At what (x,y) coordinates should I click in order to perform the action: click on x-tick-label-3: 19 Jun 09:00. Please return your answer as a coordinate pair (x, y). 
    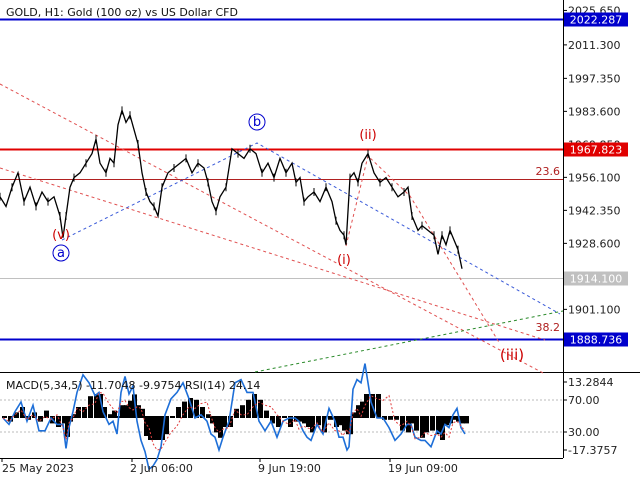
    Looking at the image, I should click on (423, 468).